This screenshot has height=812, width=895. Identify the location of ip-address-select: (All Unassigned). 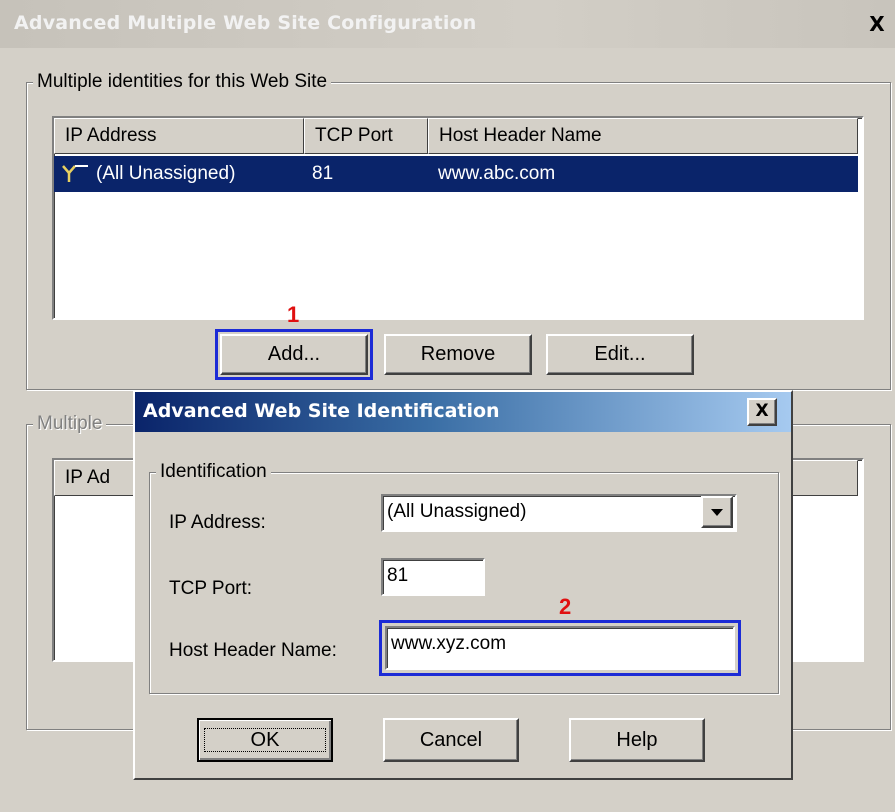
(559, 513).